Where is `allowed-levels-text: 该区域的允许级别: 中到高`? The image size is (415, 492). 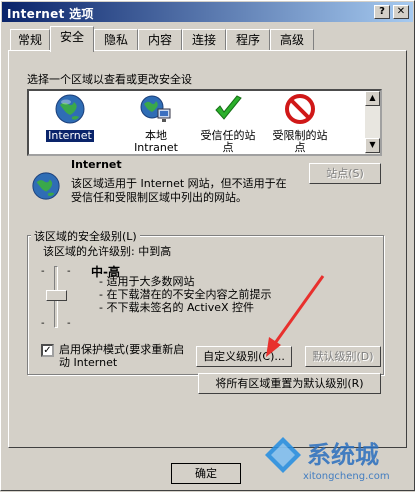 allowed-levels-text: 该区域的允许级别: 中到高 is located at coordinates (107, 251).